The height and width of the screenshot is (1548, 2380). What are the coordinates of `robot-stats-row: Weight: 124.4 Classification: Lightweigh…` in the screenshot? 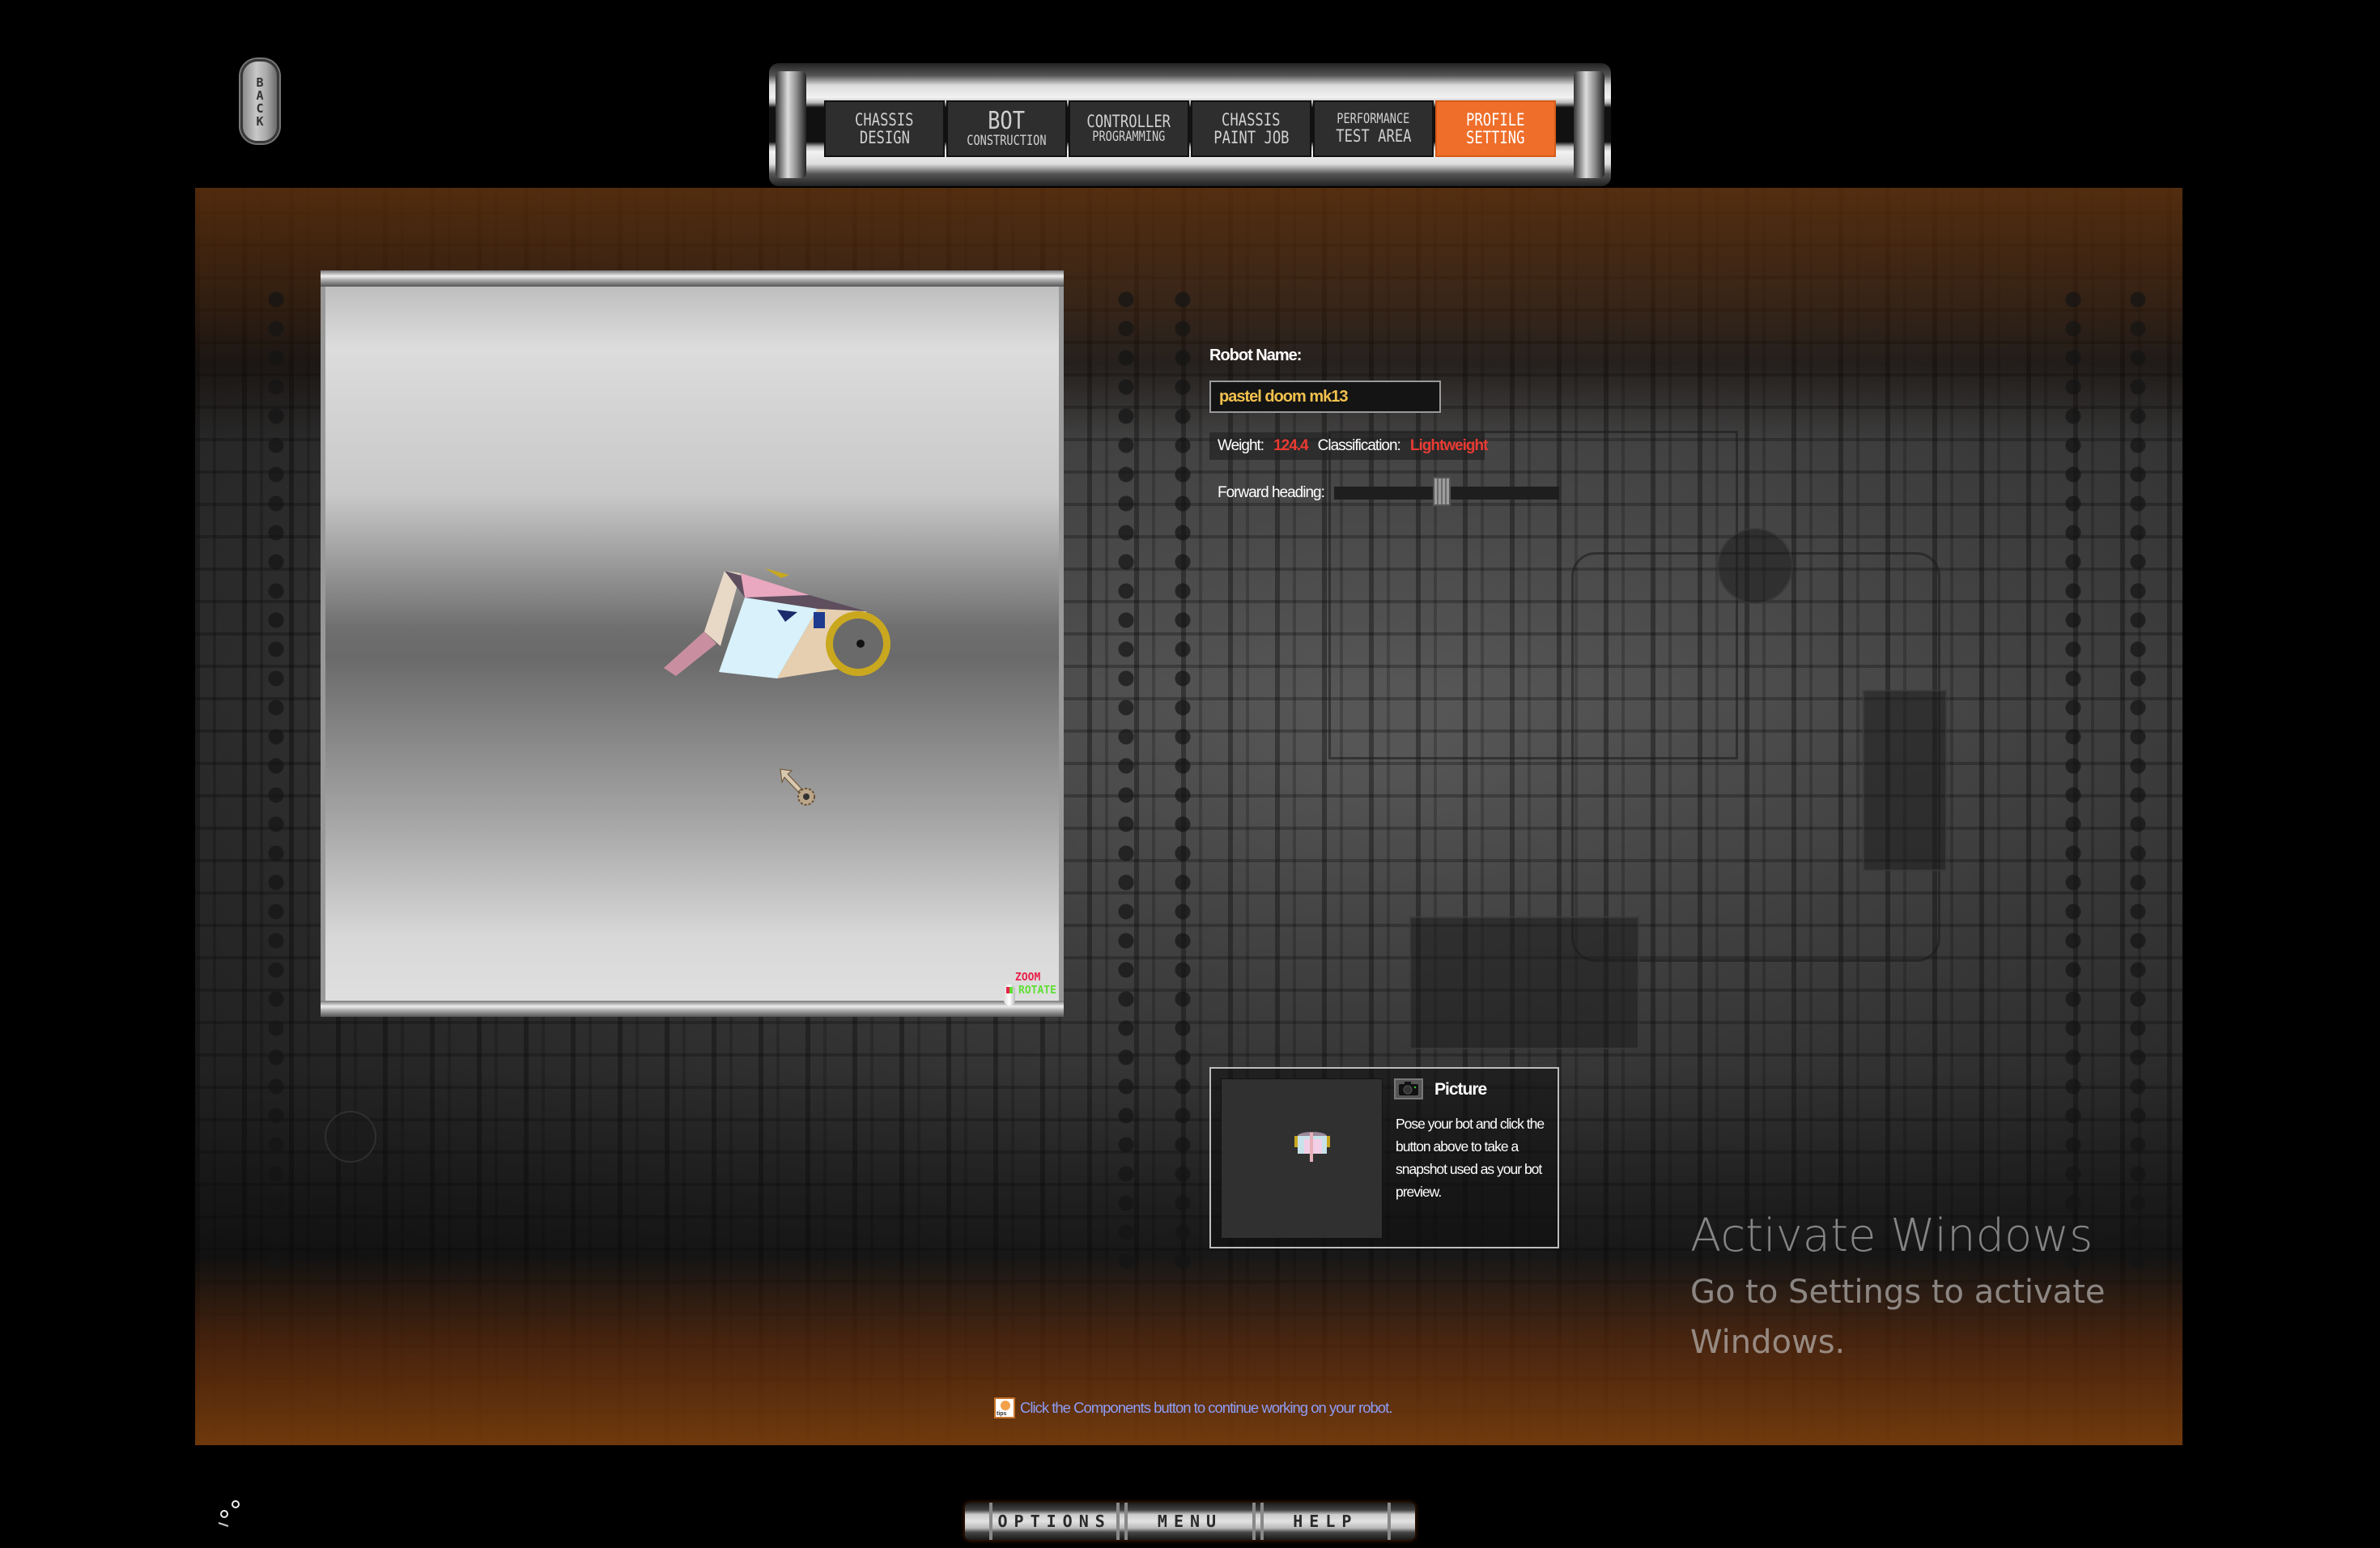 It's located at (1349, 446).